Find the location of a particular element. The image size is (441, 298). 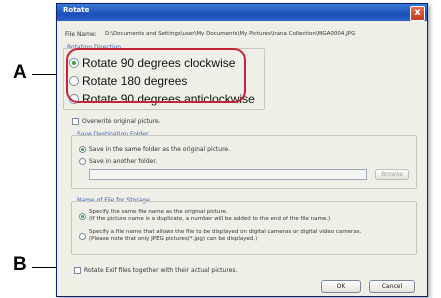

destination-folder-field is located at coordinates (228, 174).